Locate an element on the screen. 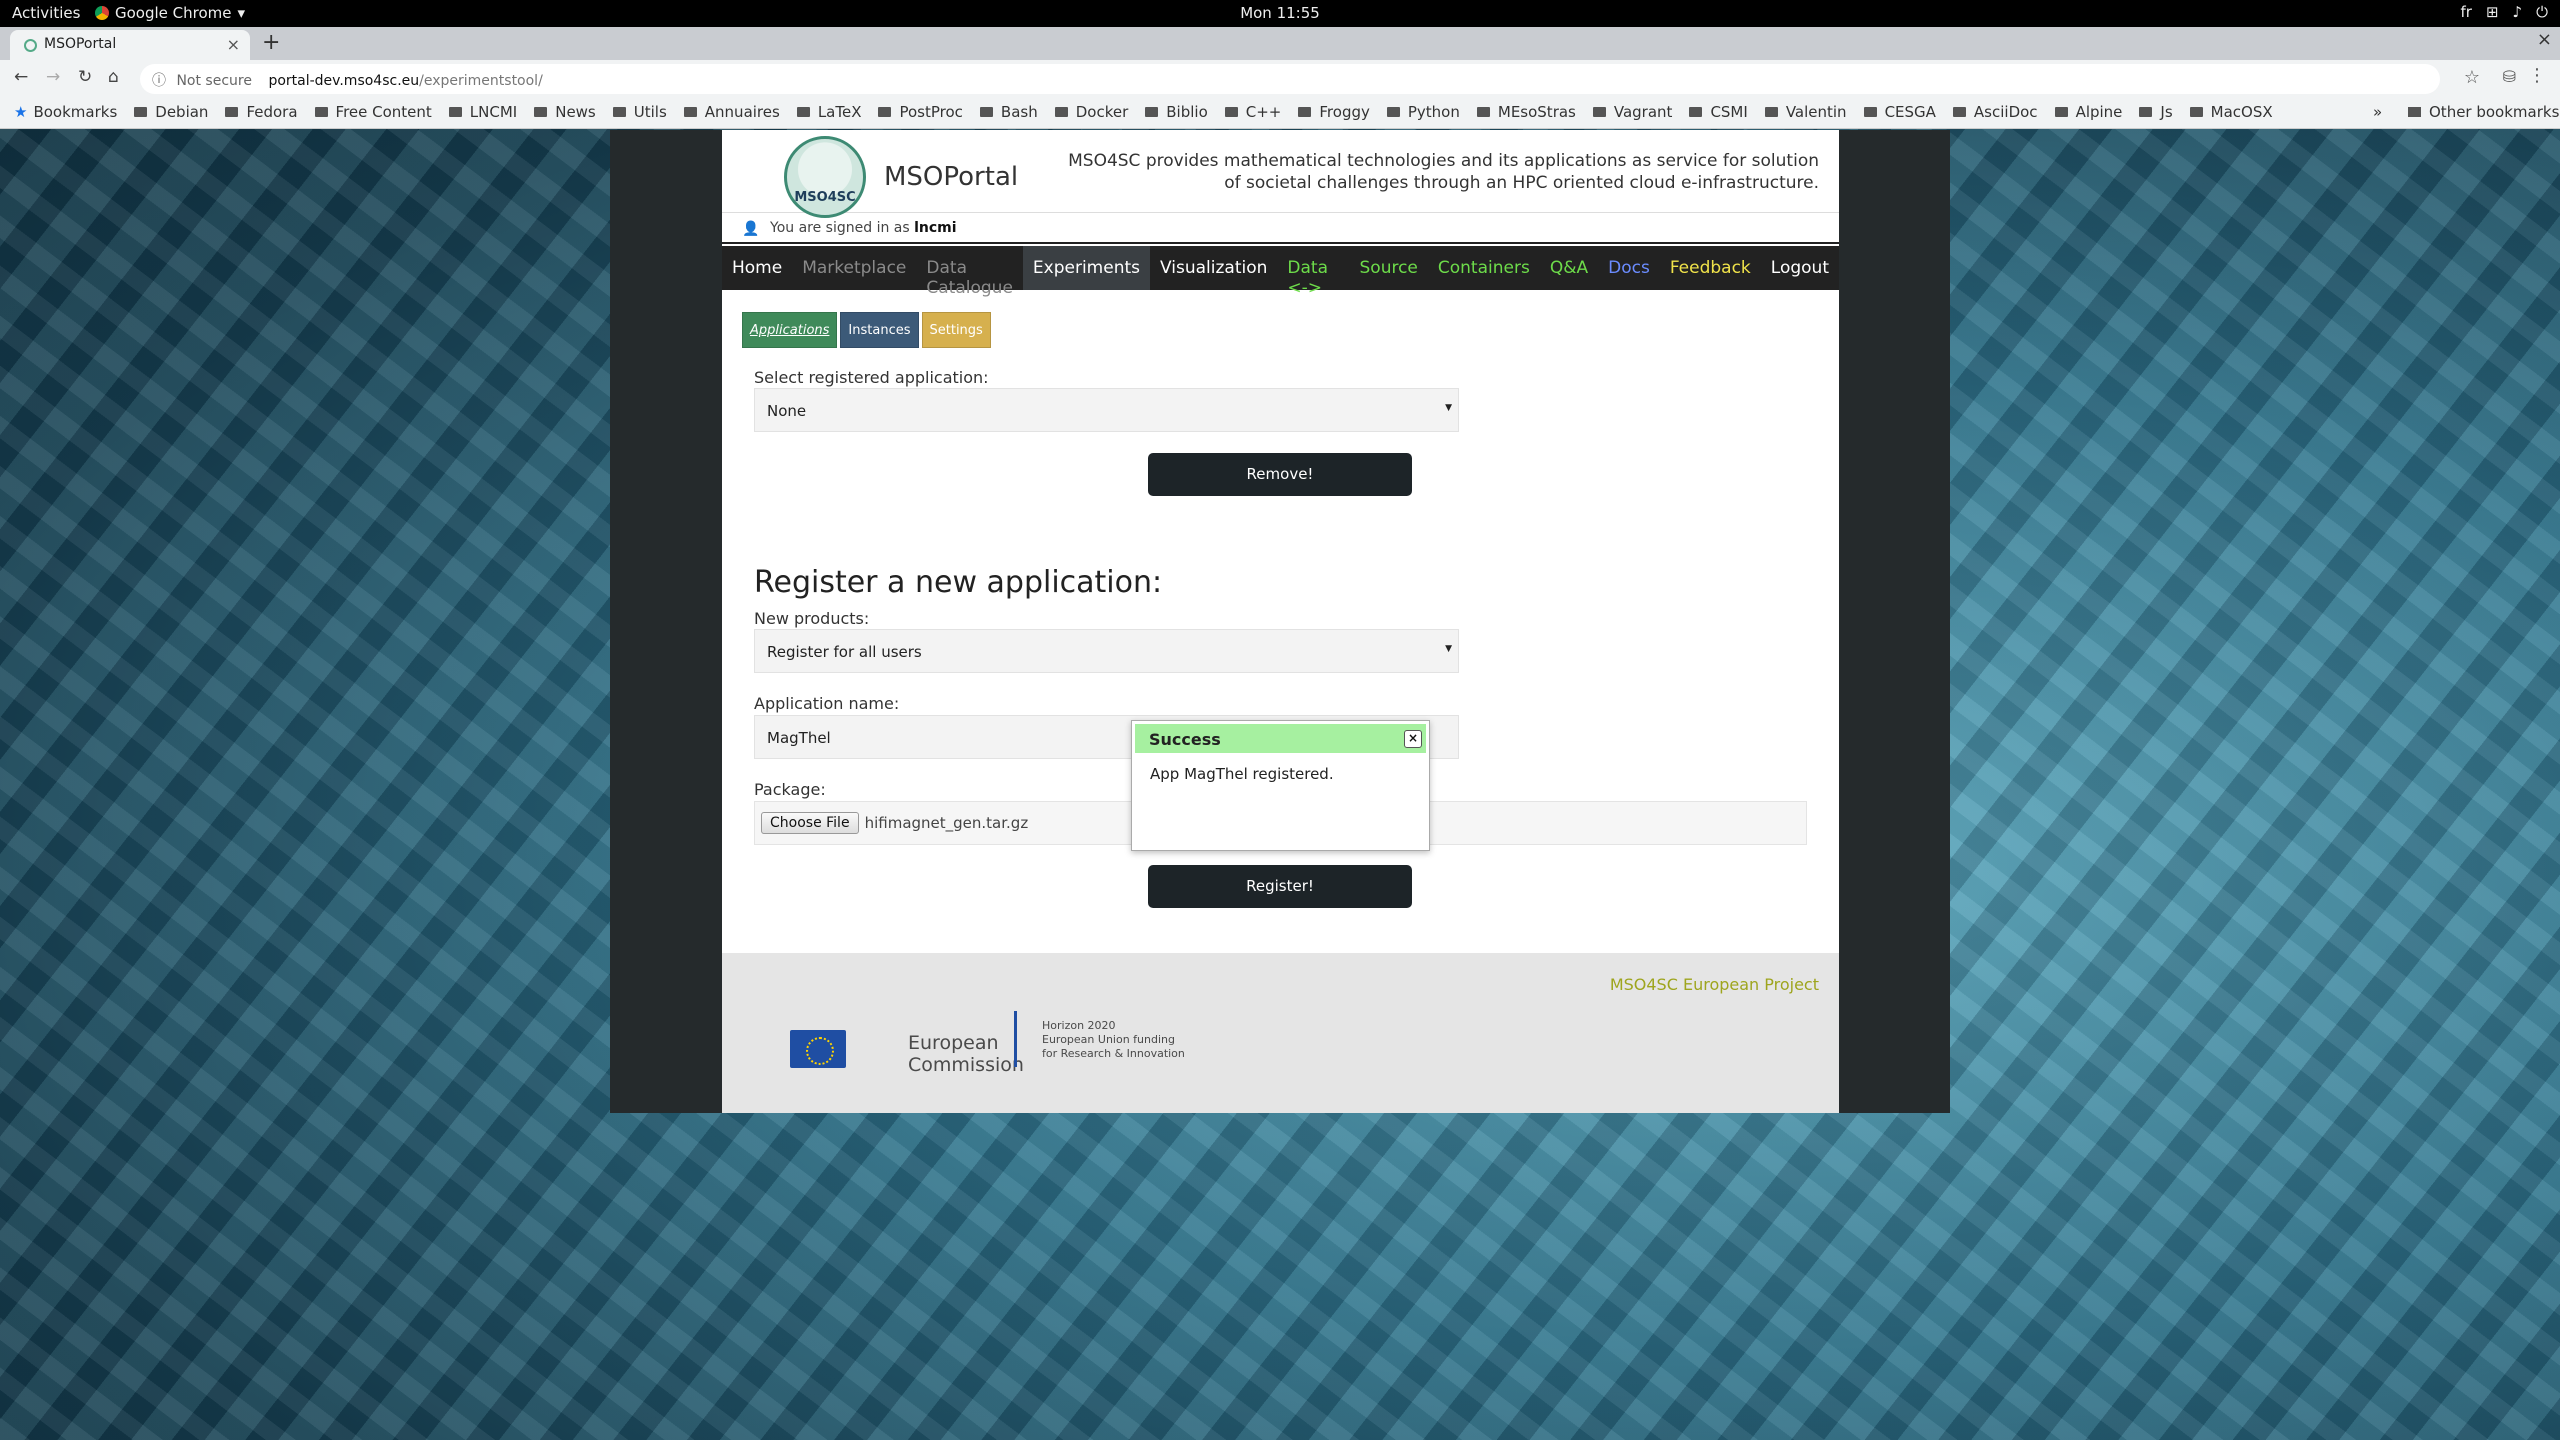  bookmark-23: Js is located at coordinates (2156, 112).